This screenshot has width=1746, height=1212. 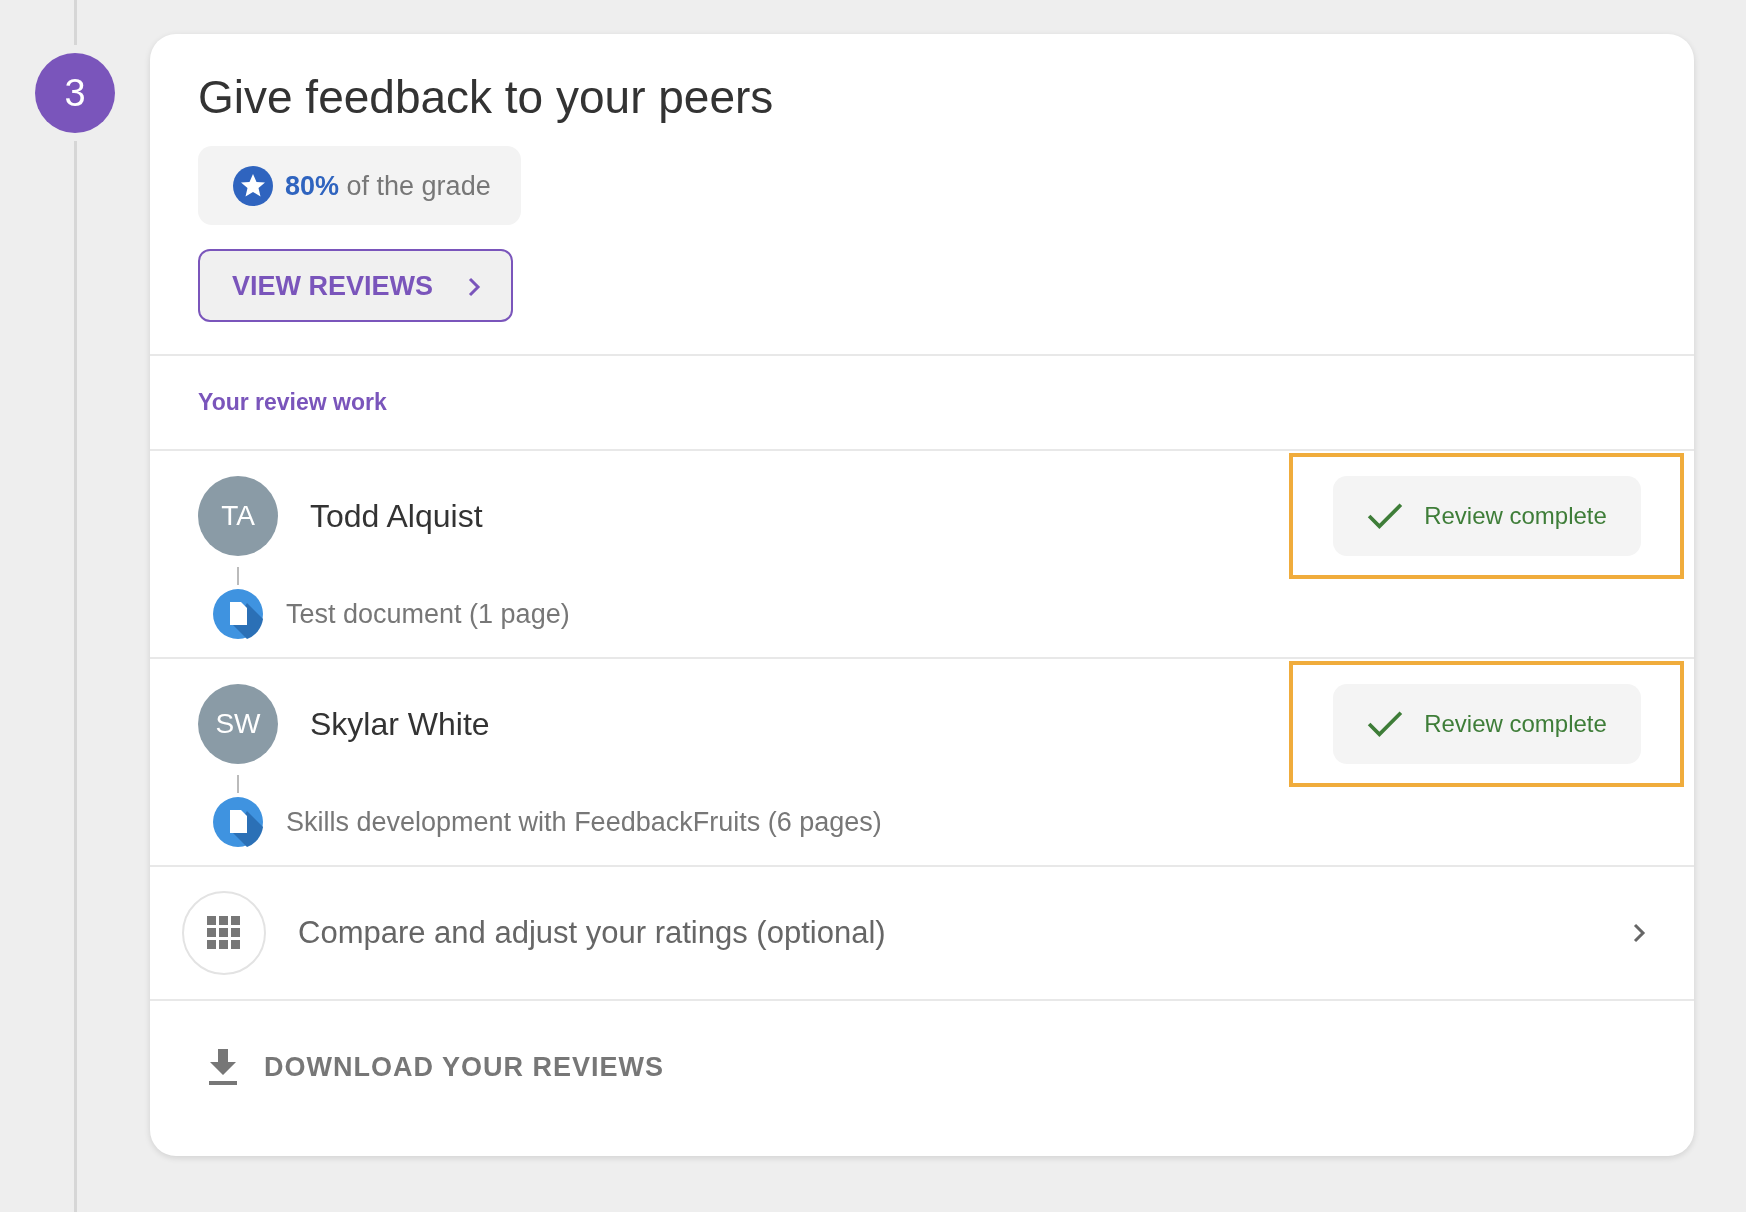 What do you see at coordinates (223, 1067) in the screenshot?
I see `download-icon` at bounding box center [223, 1067].